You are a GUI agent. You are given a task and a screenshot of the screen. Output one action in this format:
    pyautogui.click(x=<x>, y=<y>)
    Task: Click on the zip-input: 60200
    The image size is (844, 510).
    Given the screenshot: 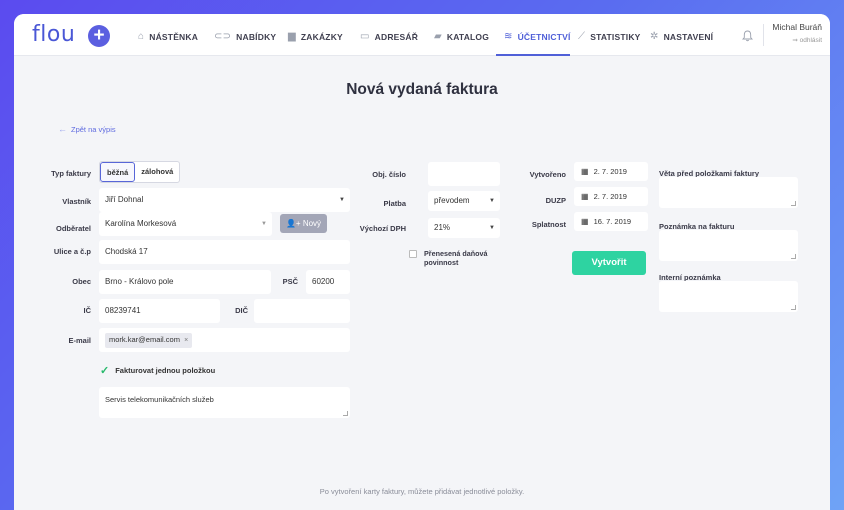 What is the action you would take?
    pyautogui.click(x=328, y=282)
    